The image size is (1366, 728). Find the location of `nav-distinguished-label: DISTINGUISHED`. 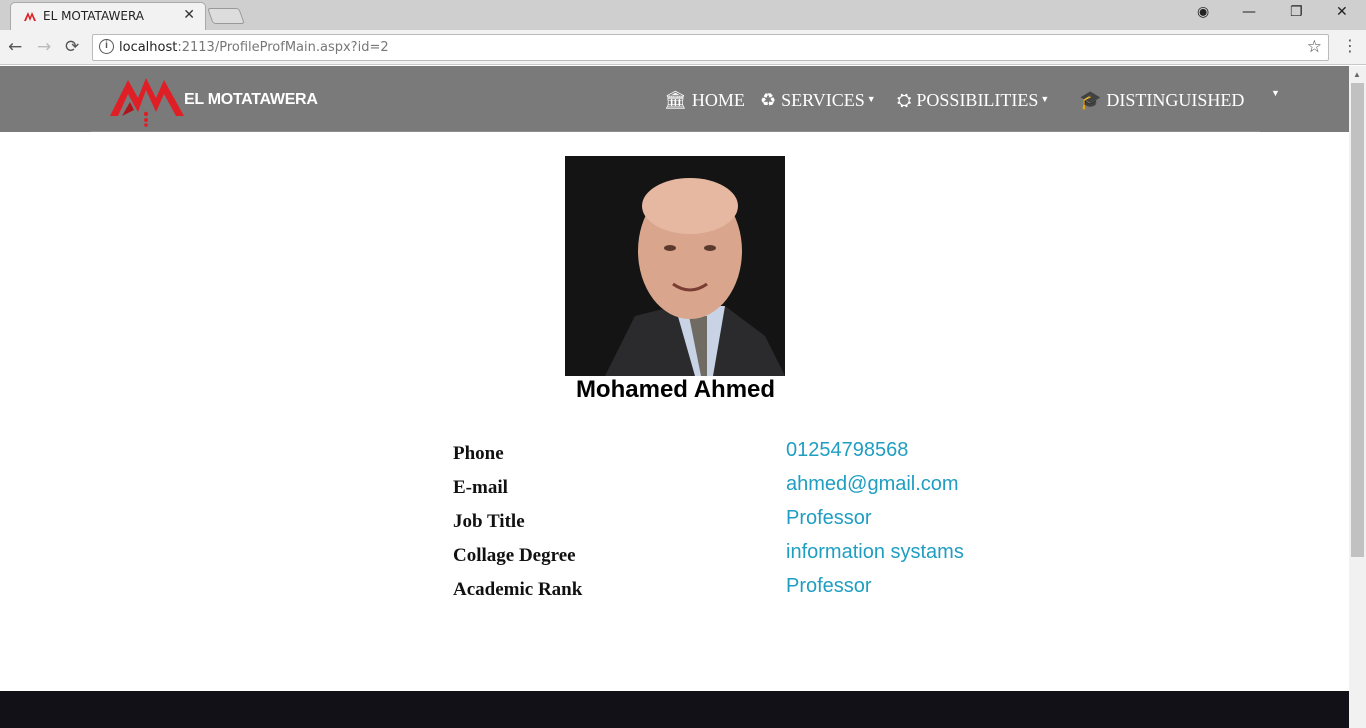

nav-distinguished-label: DISTINGUISHED is located at coordinates (1175, 100).